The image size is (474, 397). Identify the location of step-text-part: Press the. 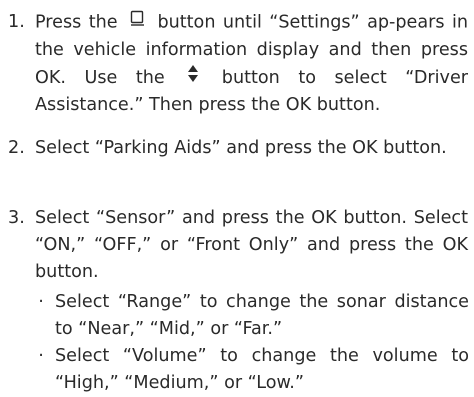
(76, 22).